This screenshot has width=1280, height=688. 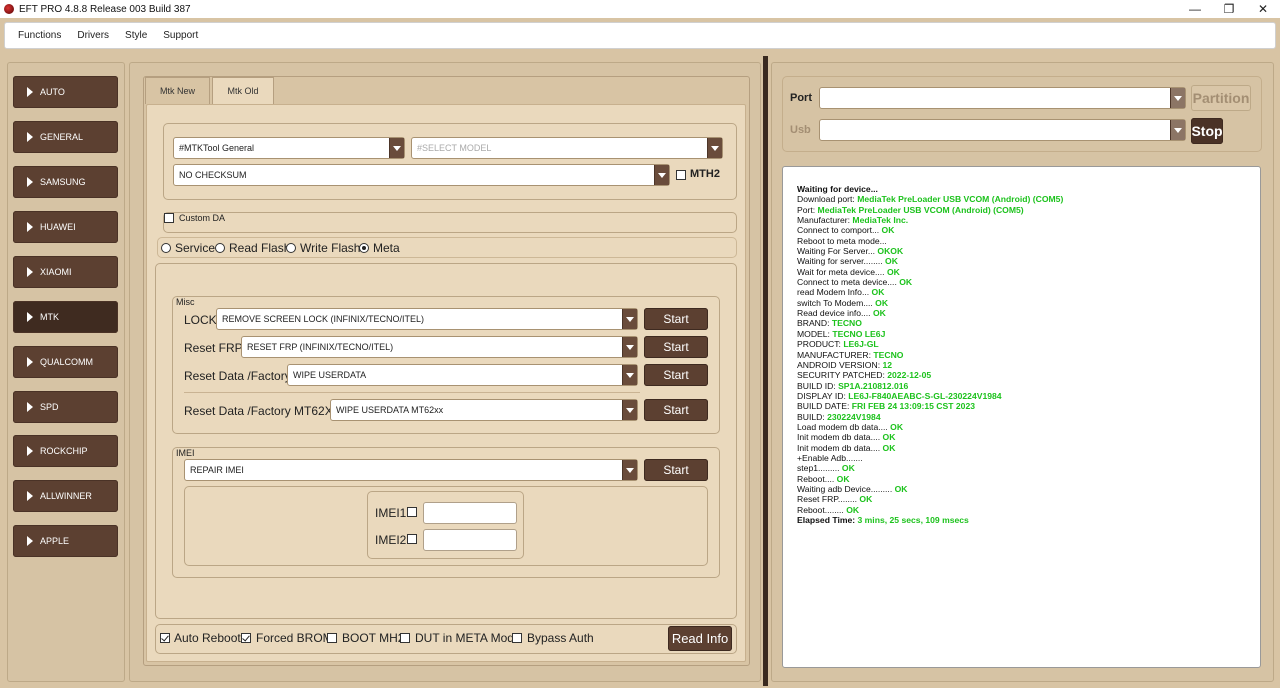 I want to click on menu-functions: Functions, so click(x=39, y=35).